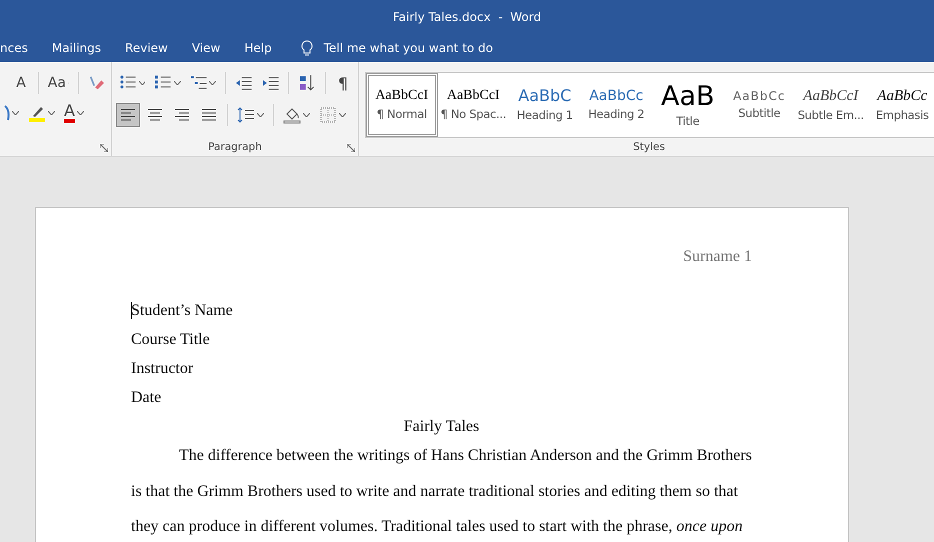  I want to click on heading-line: Student’s Name, so click(182, 311).